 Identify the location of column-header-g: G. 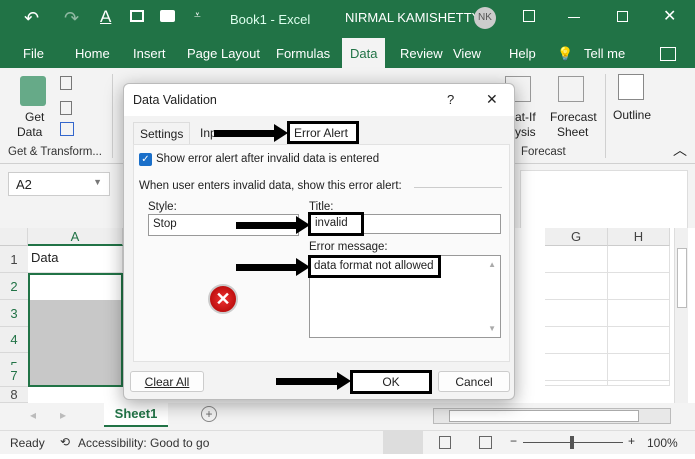
(576, 237).